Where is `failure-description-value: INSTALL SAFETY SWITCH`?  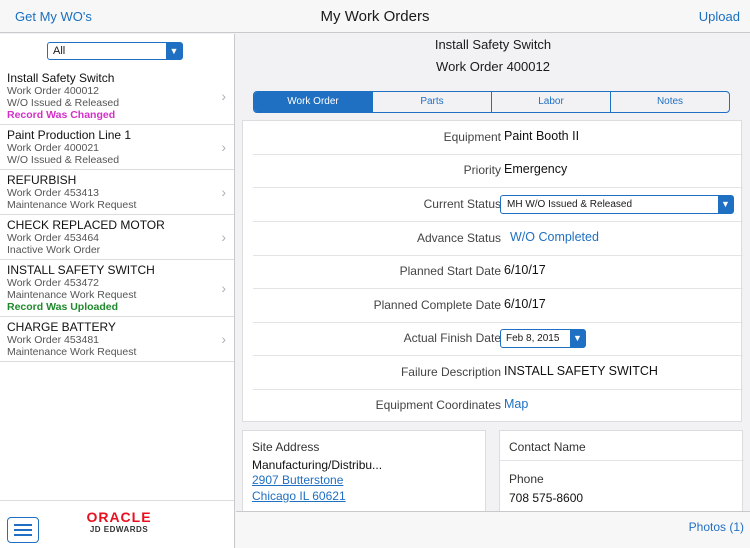 failure-description-value: INSTALL SAFETY SWITCH is located at coordinates (581, 371).